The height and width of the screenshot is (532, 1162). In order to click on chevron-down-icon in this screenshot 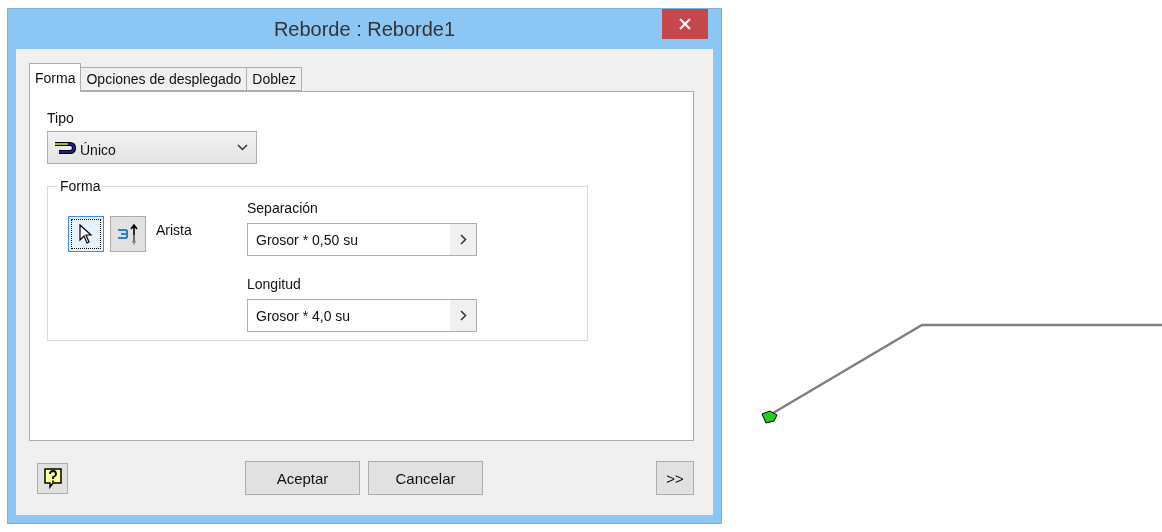, I will do `click(242, 147)`.